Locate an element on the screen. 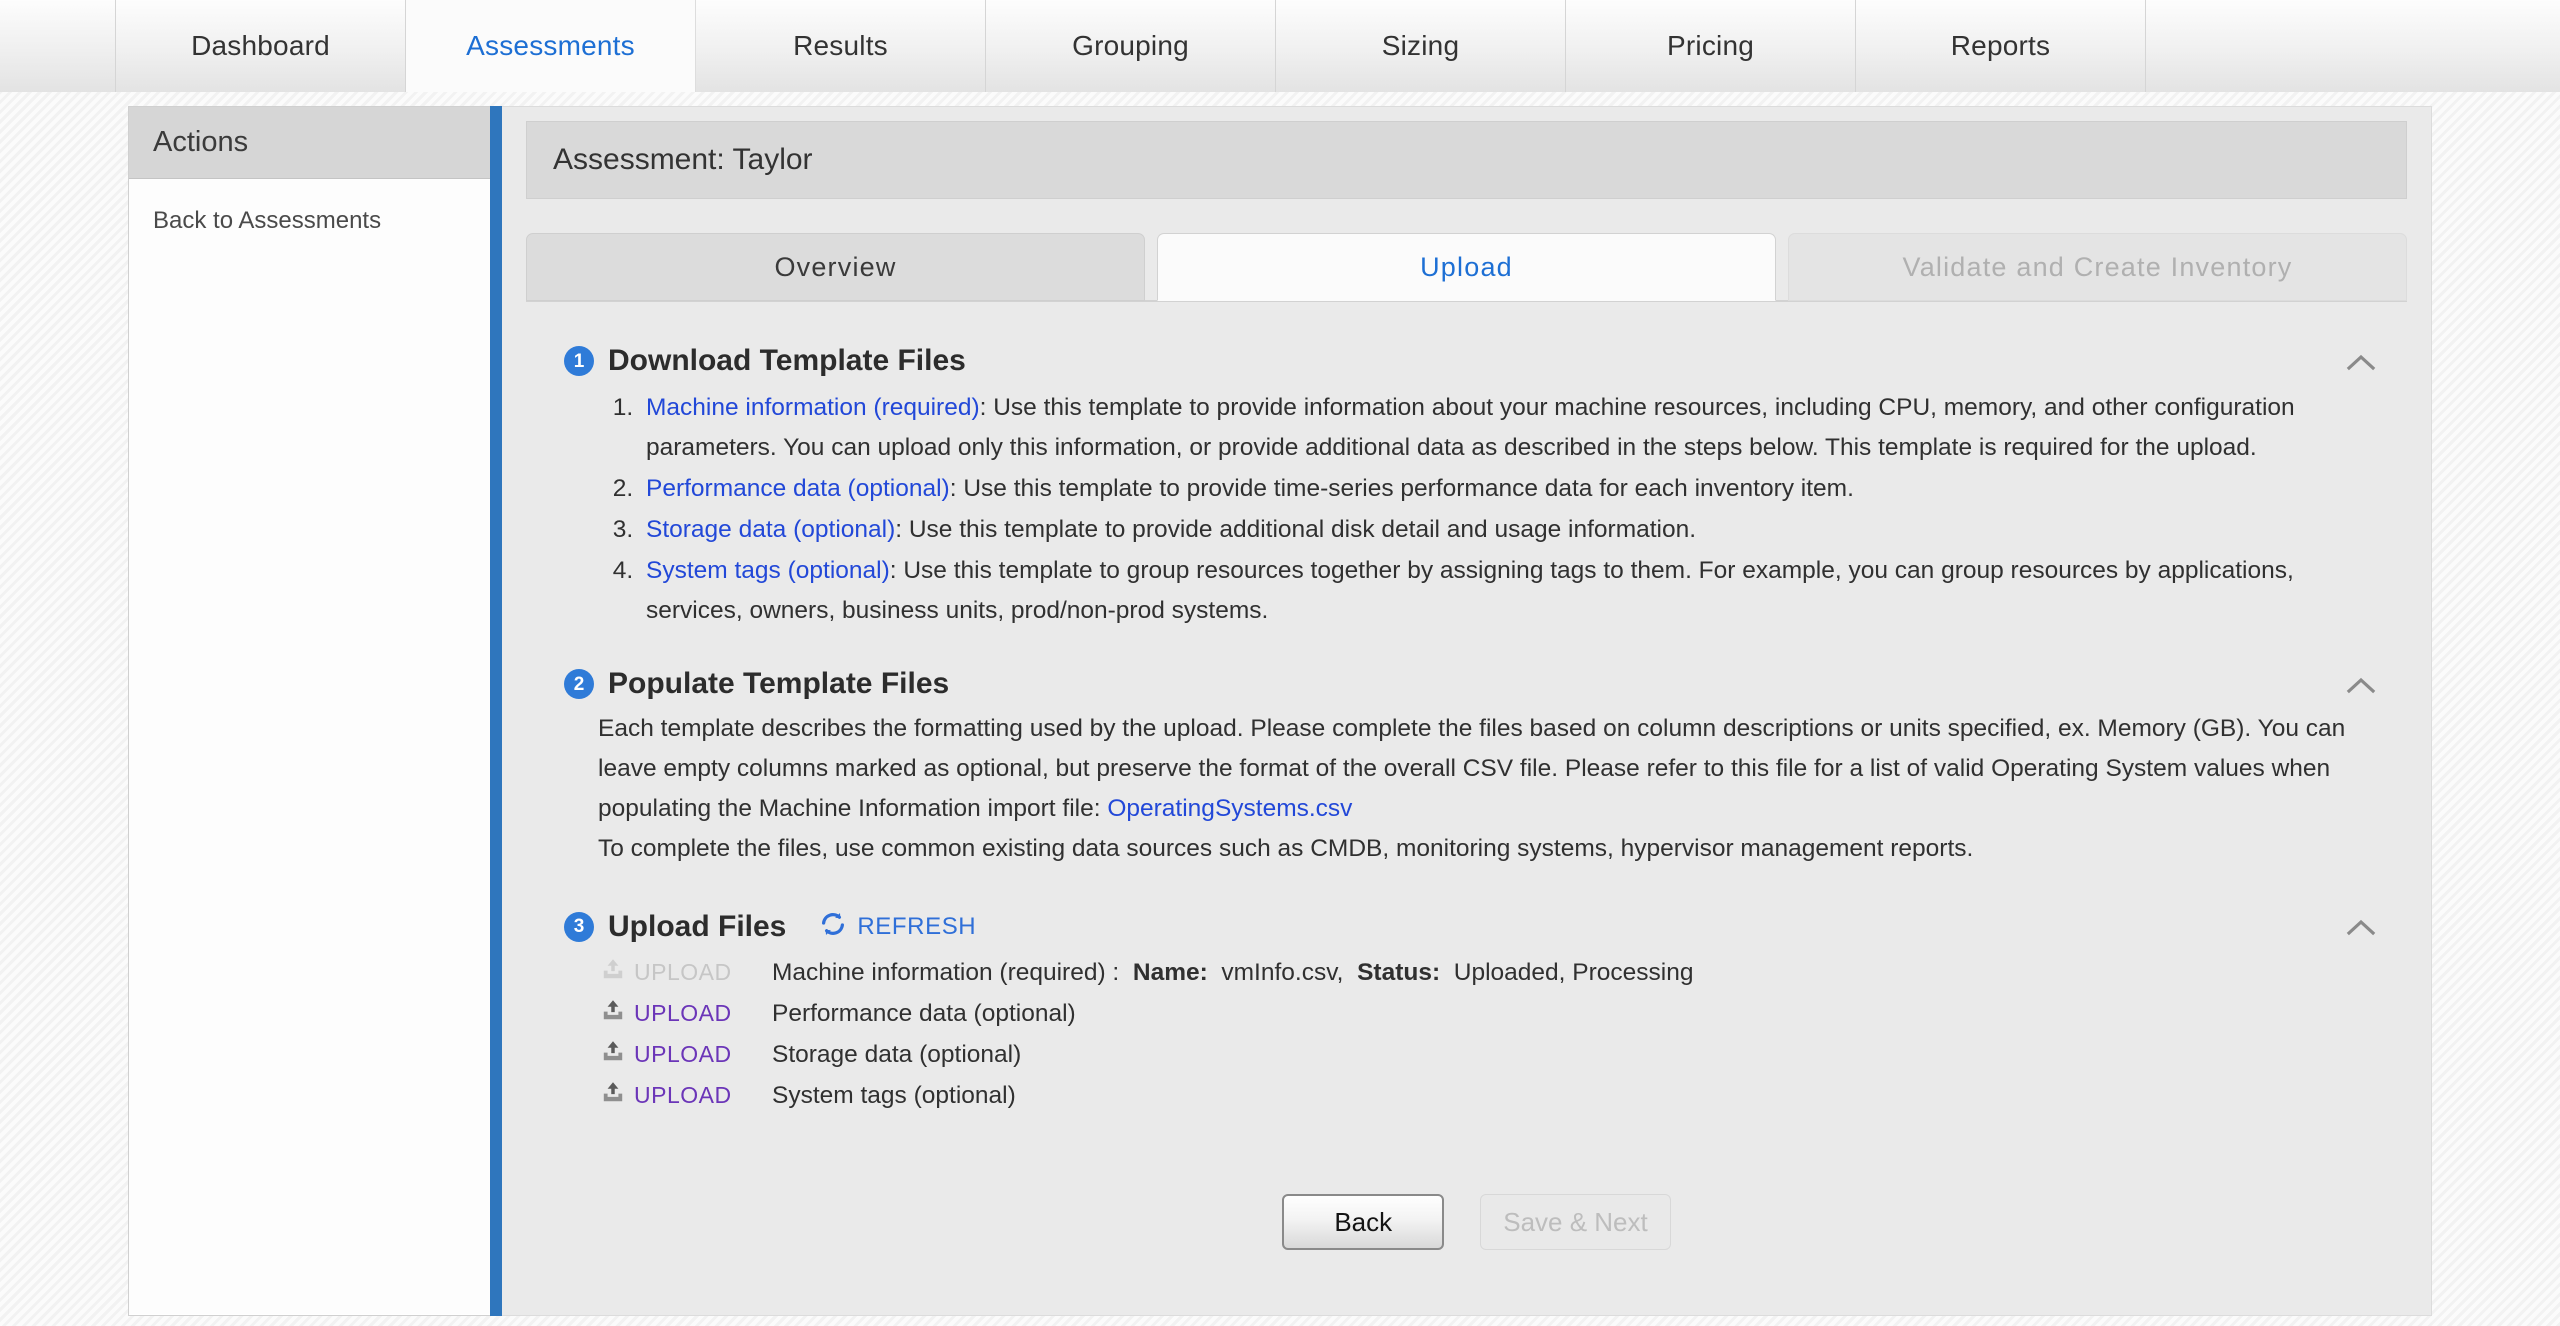 This screenshot has height=1326, width=2560. section2-header: 2 Populate Template Files is located at coordinates (1476, 684).